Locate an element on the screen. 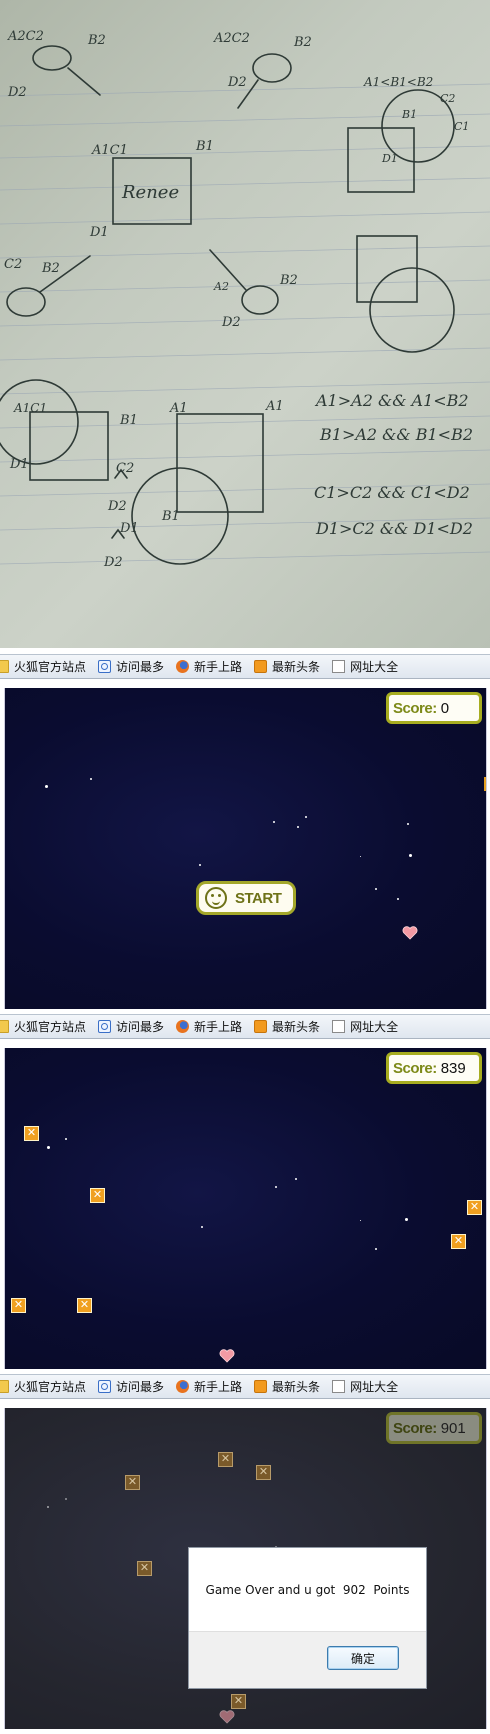  edge-marker is located at coordinates (485, 784).